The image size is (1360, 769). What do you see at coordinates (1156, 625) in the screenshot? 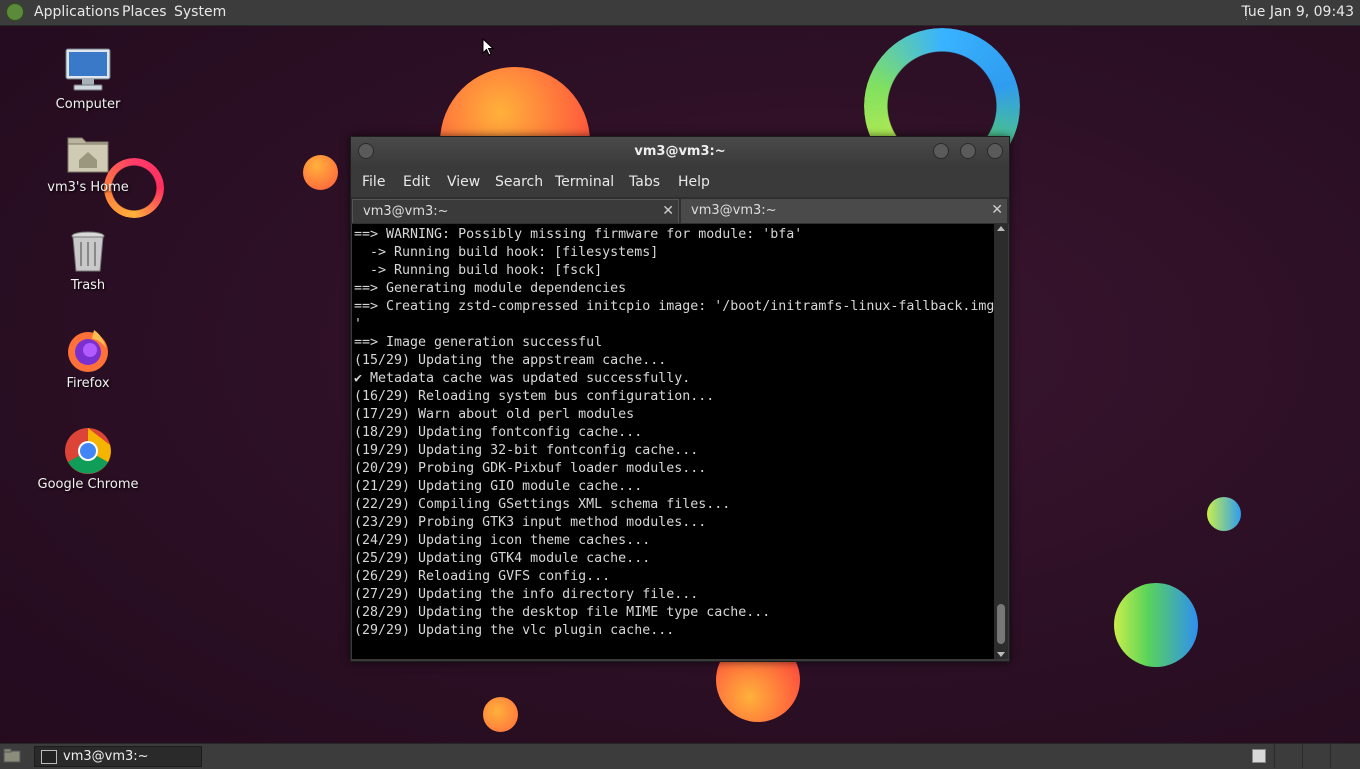
I see `wallpaper-gradient-circle-right` at bounding box center [1156, 625].